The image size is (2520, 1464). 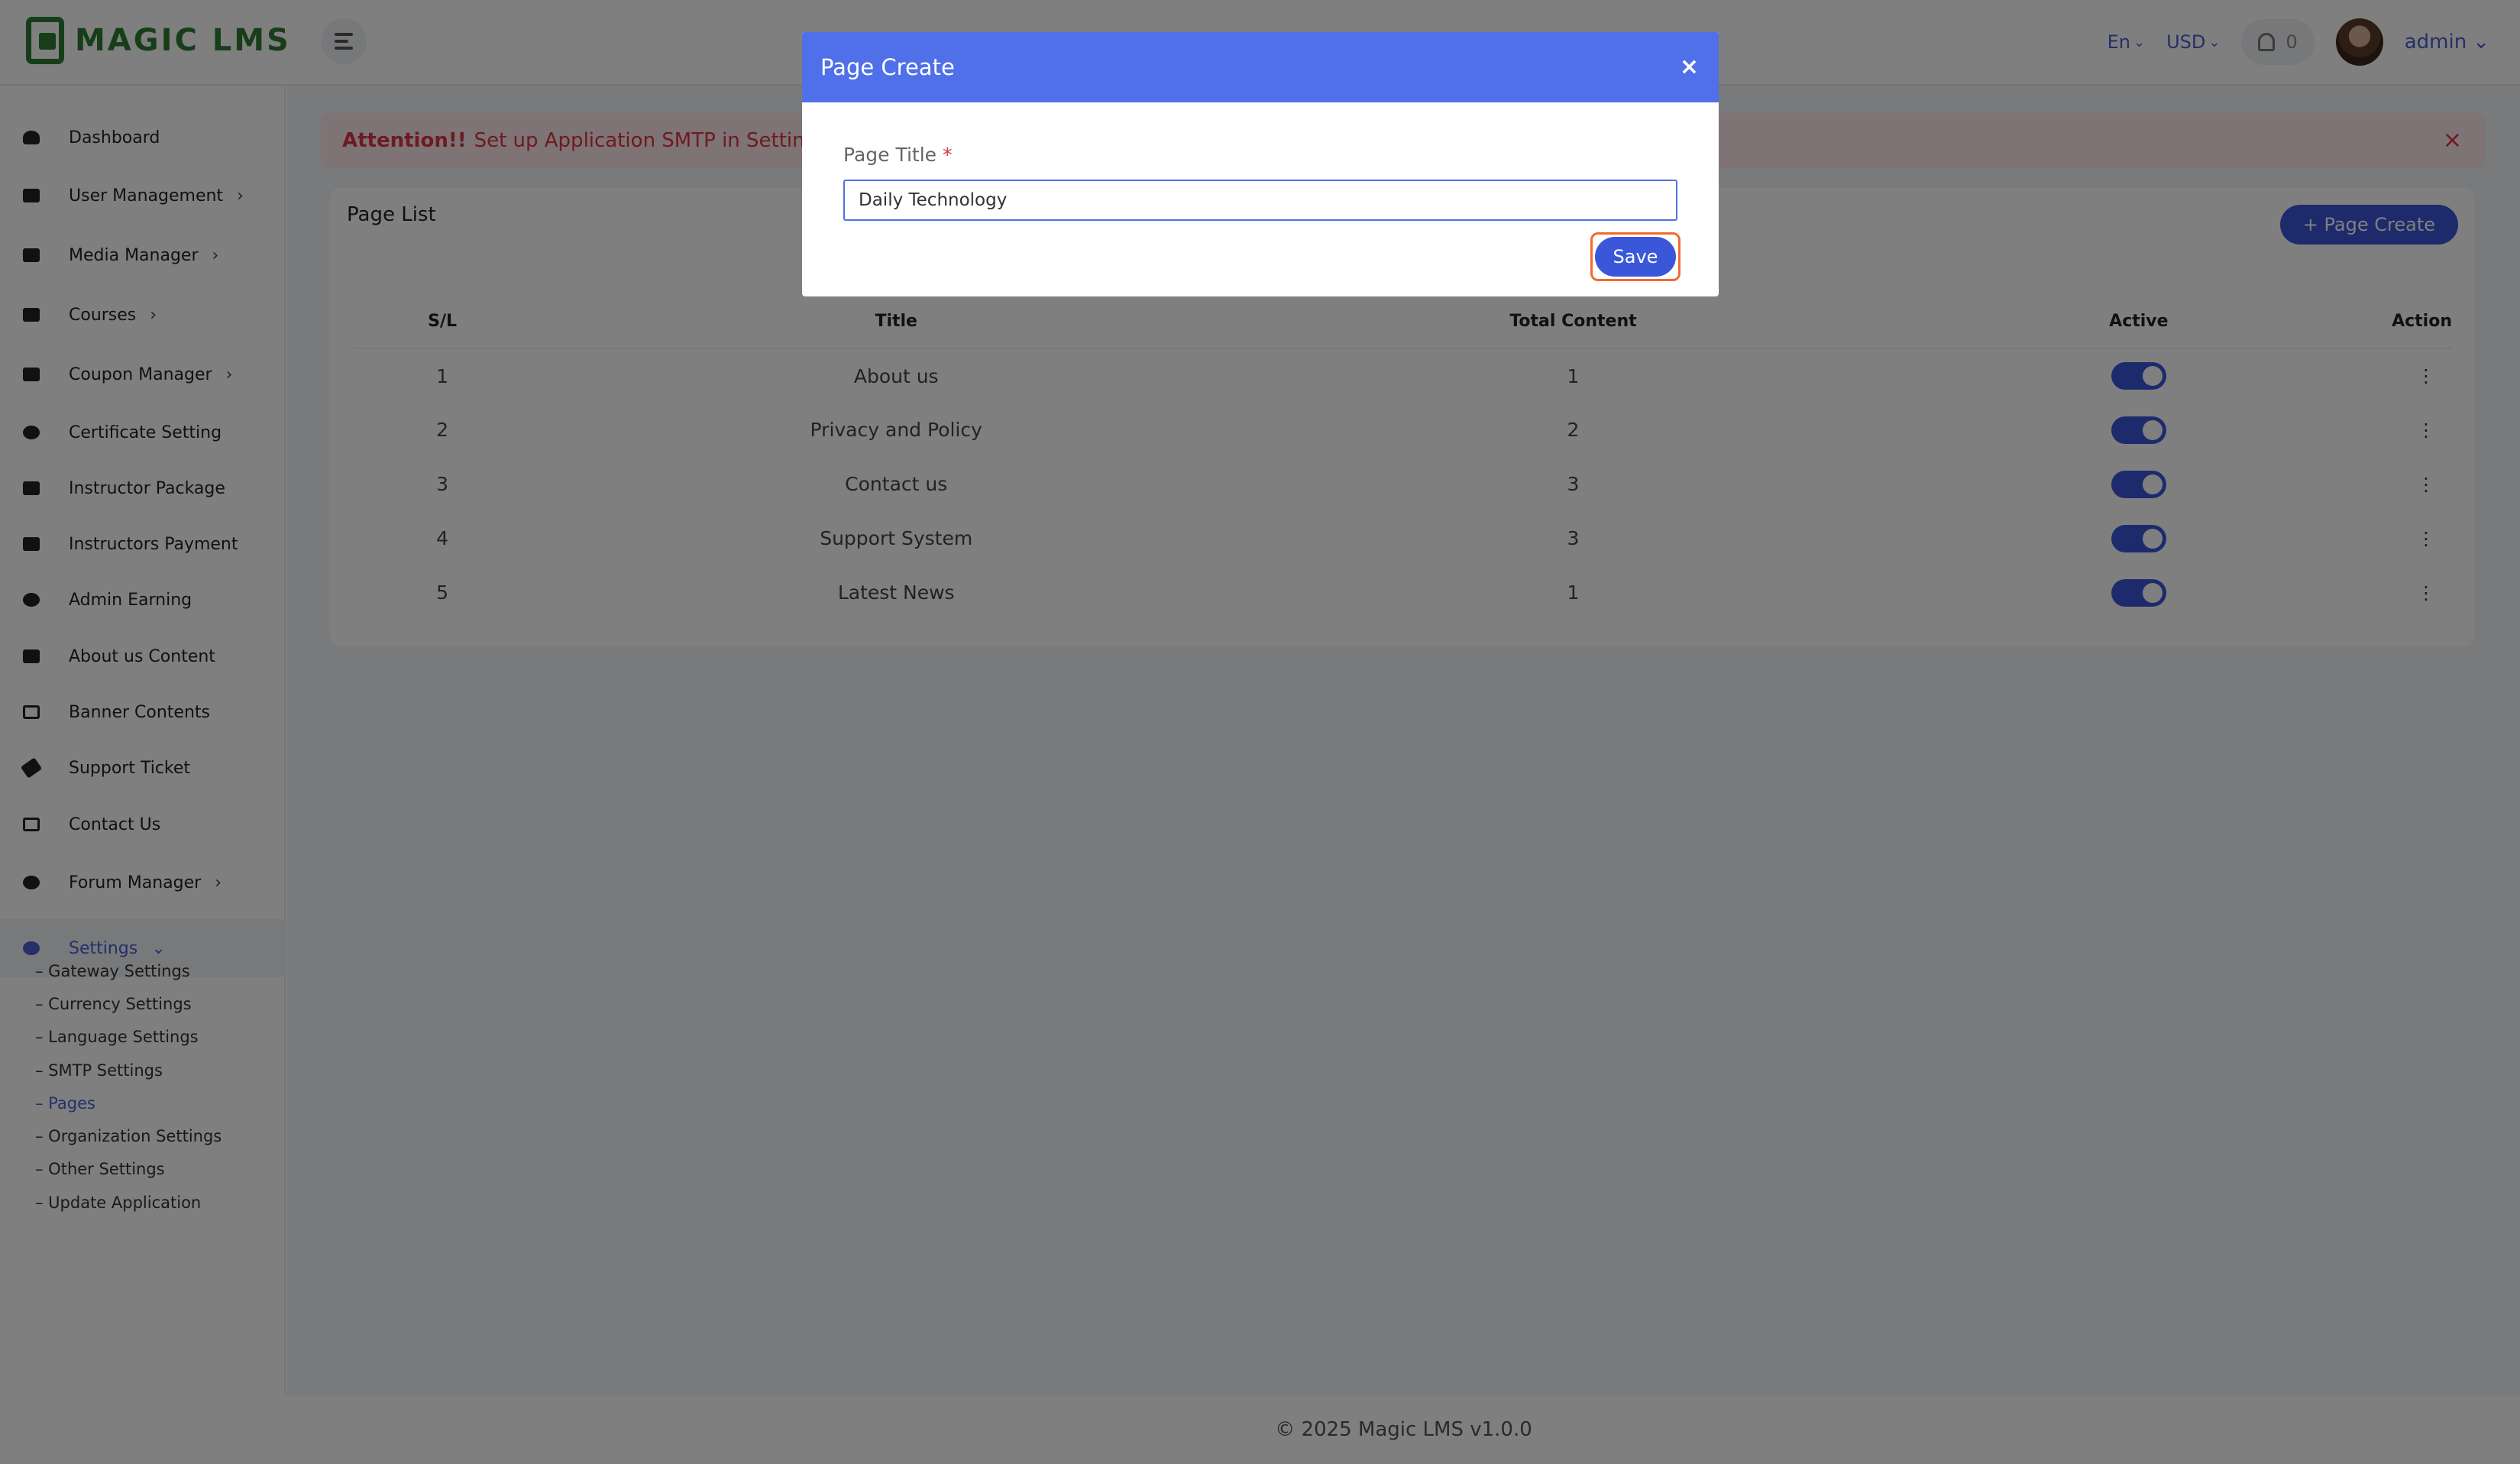 I want to click on close-icon: ×, so click(x=1690, y=66).